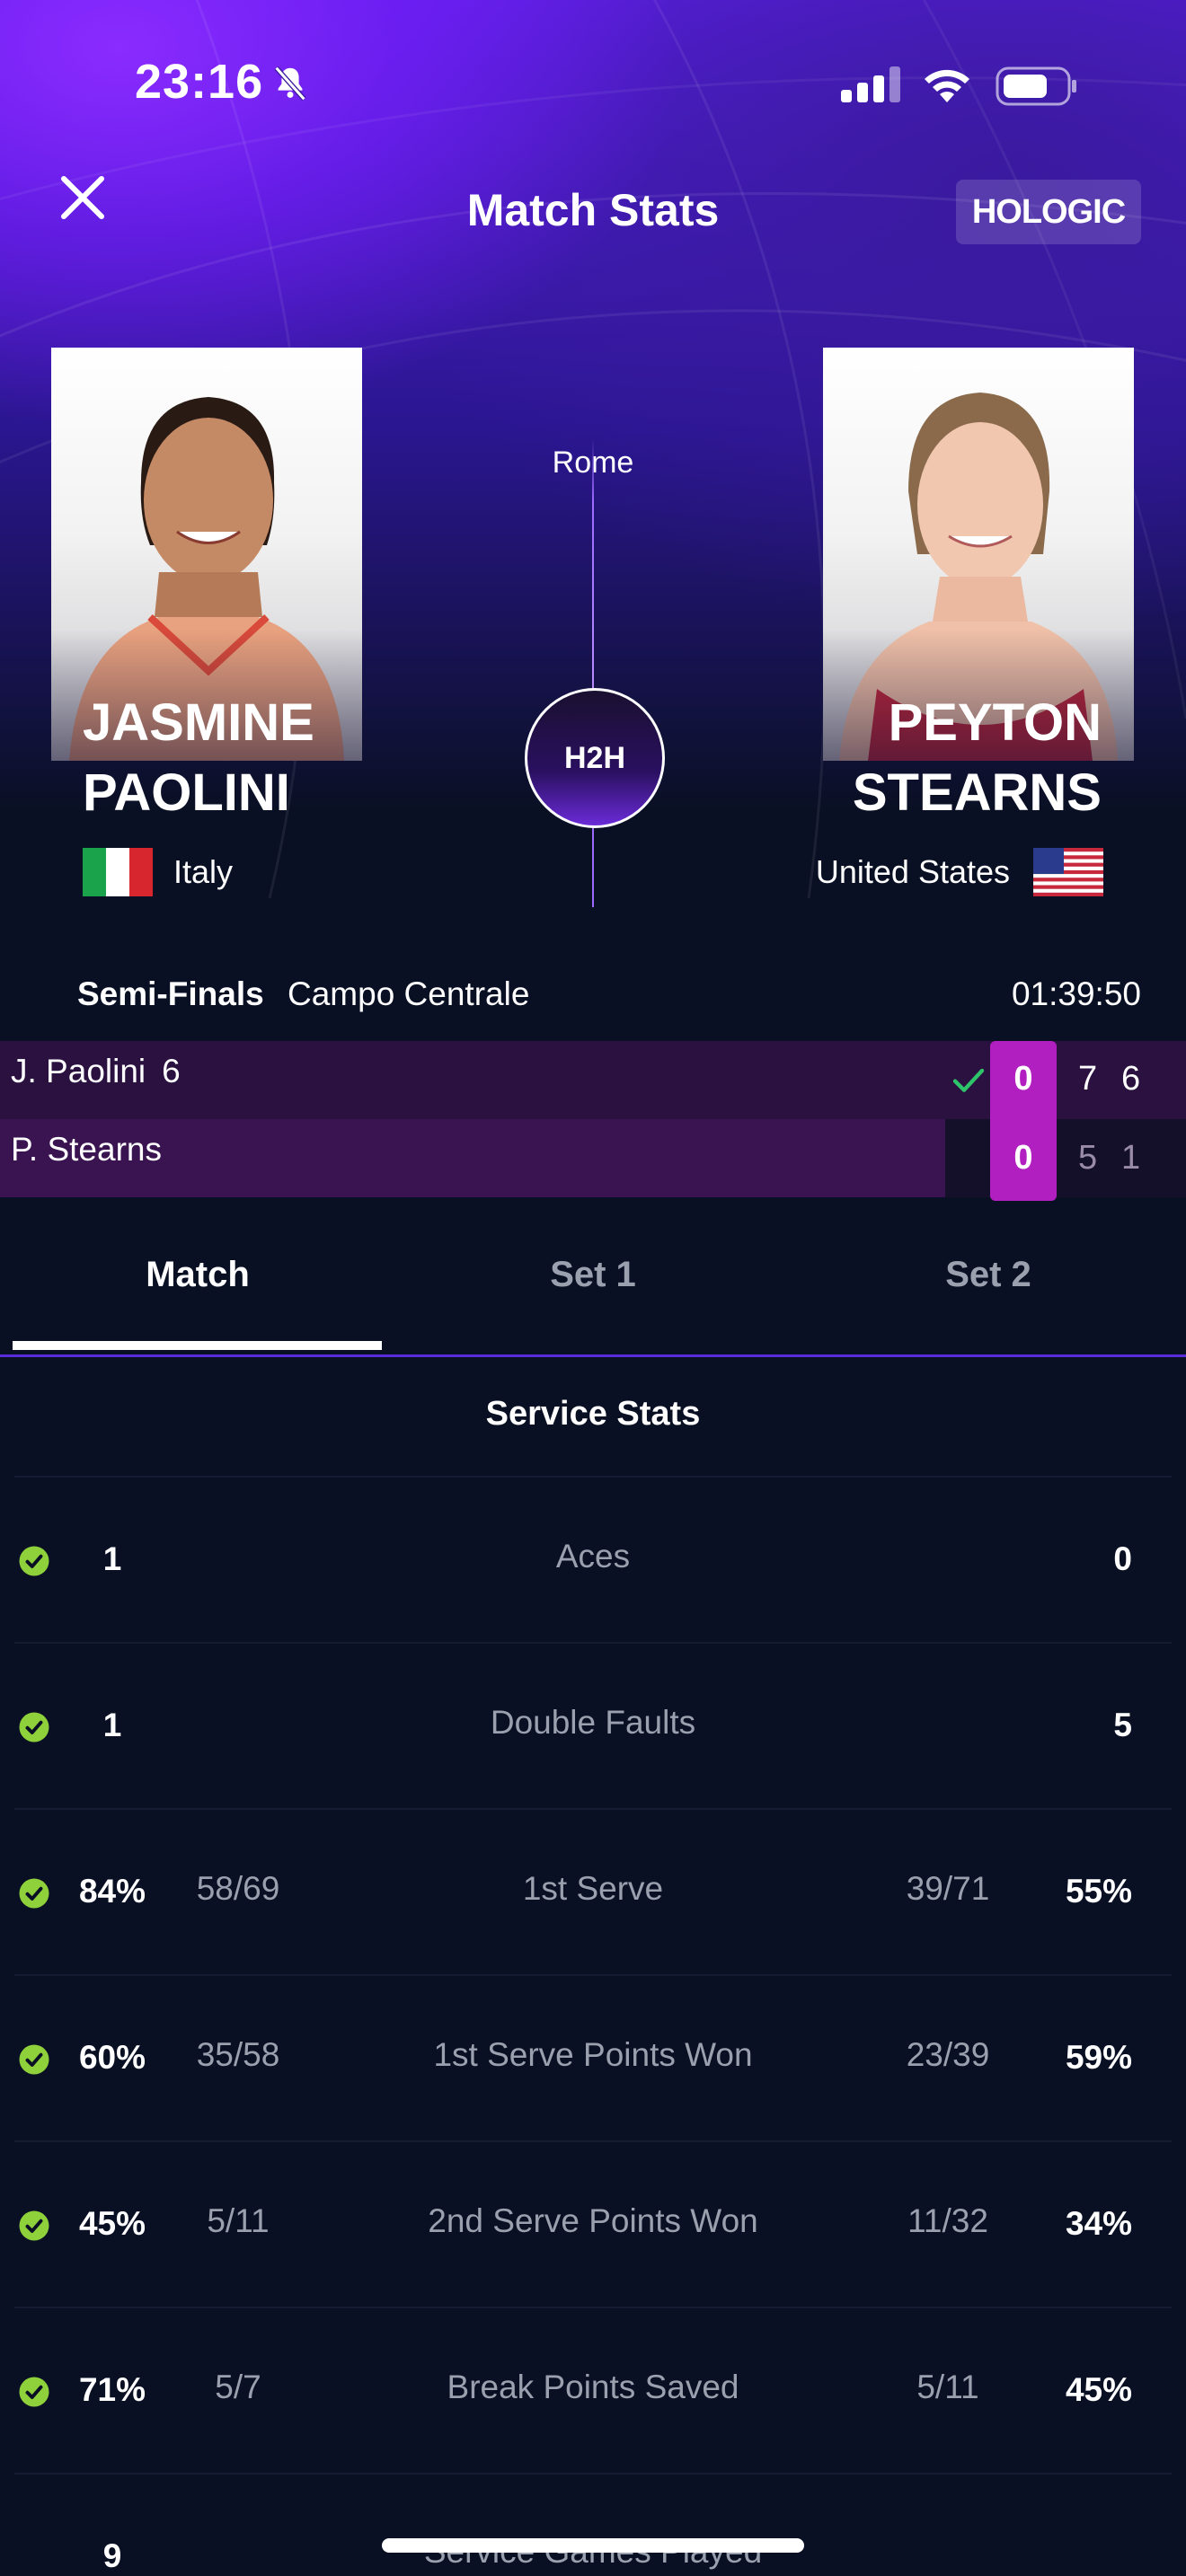  Describe the element at coordinates (197, 1345) in the screenshot. I see `active-tab-indicator` at that location.